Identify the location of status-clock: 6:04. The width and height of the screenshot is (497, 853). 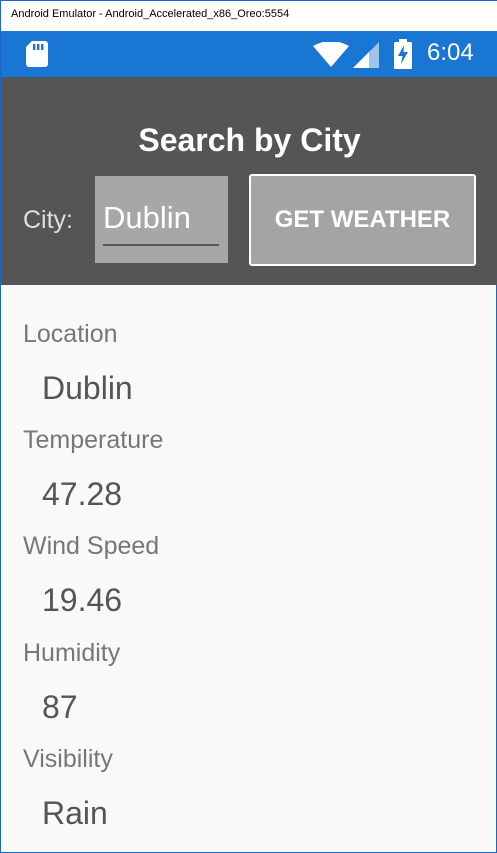
(450, 52).